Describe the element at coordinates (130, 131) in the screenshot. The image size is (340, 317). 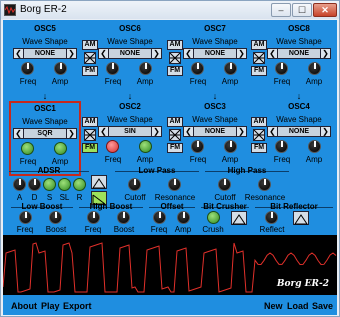
I see `wave-shape-select: ❮ SIN ❯` at that location.